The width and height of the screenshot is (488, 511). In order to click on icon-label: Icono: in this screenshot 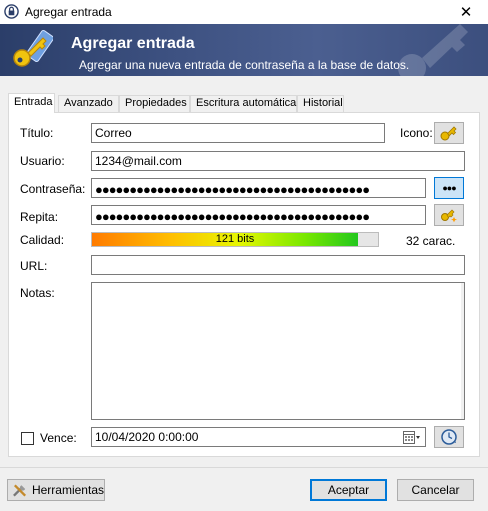, I will do `click(416, 133)`.